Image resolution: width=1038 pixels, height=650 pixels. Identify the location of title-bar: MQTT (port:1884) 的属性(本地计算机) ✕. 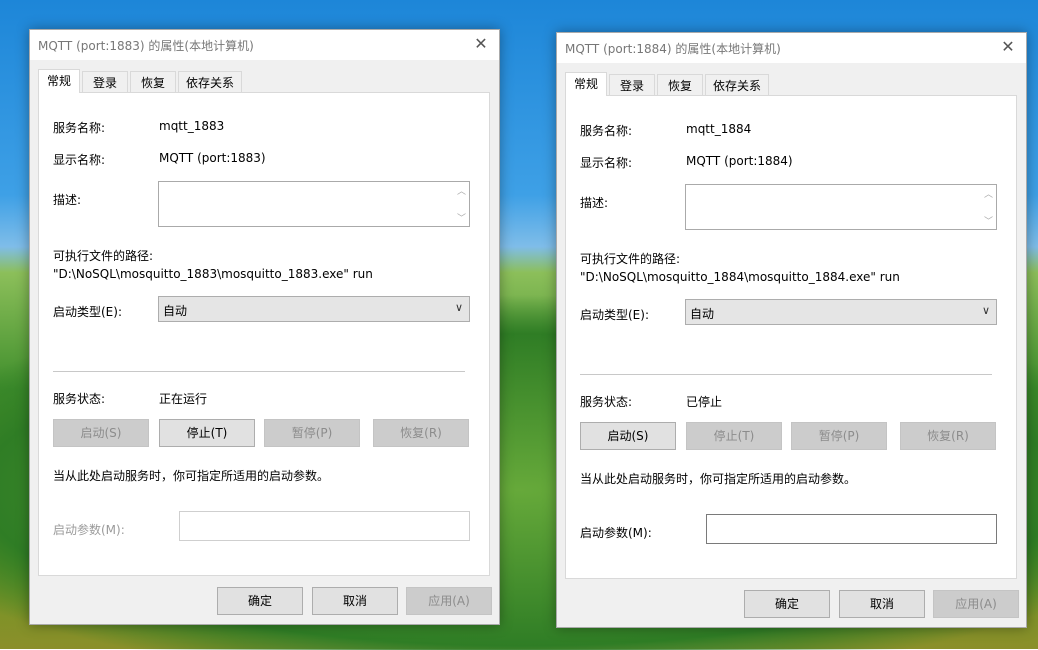
(791, 48).